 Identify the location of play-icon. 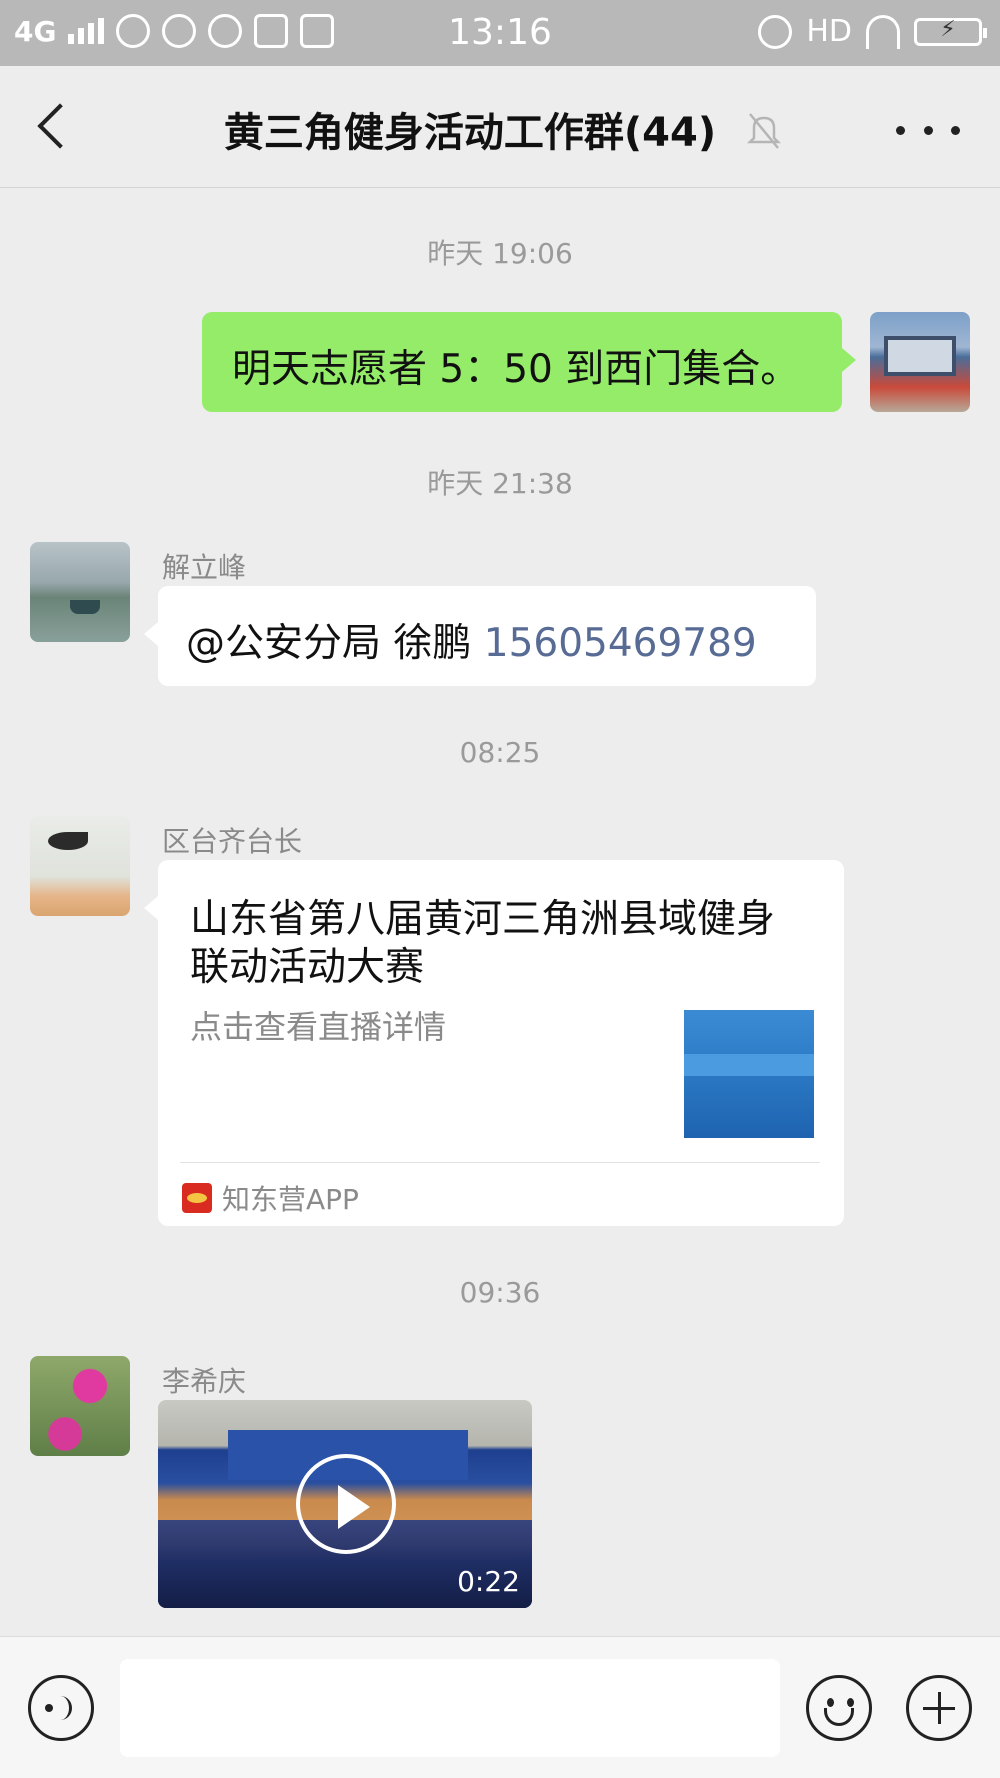
(346, 1504).